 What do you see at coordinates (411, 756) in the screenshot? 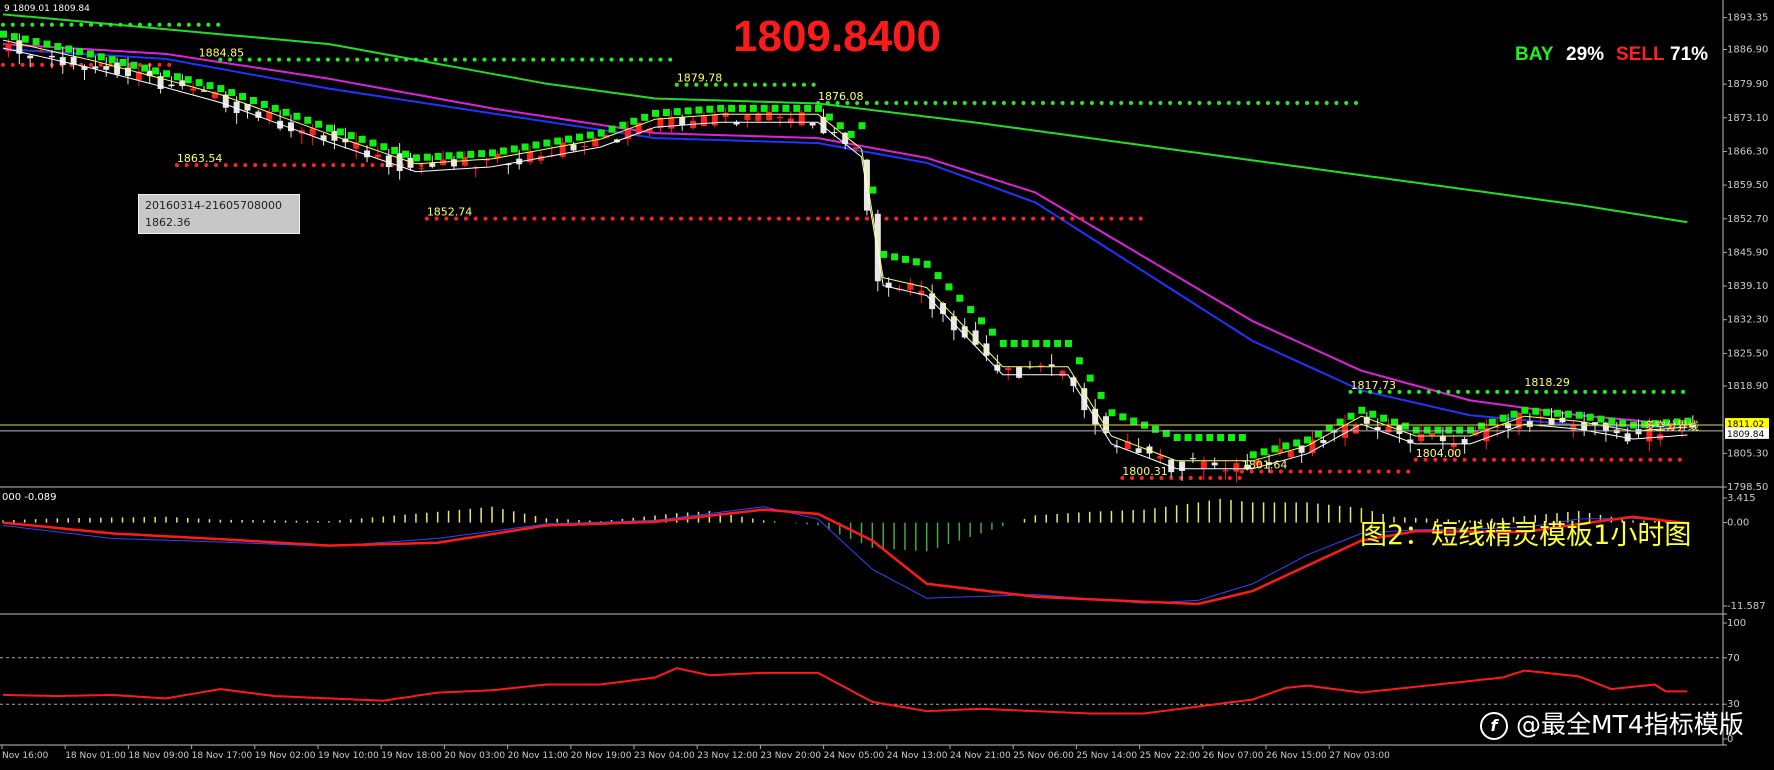
I see `x-tick-label: 19 Nov 18:00` at bounding box center [411, 756].